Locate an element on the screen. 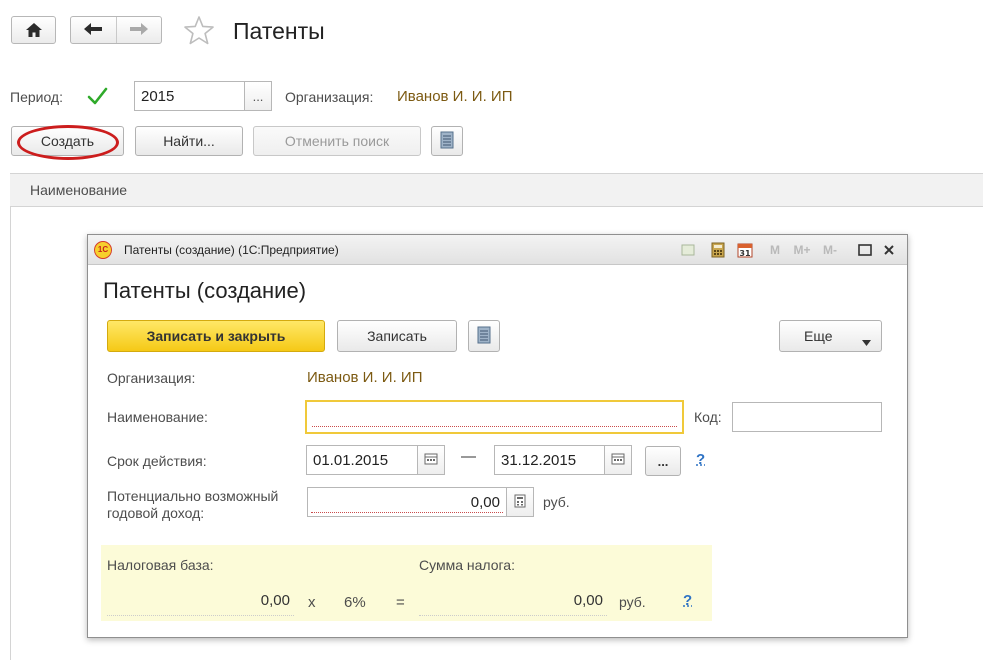 This screenshot has height=660, width=983. tax-base-label: Налоговая база: is located at coordinates (160, 565).